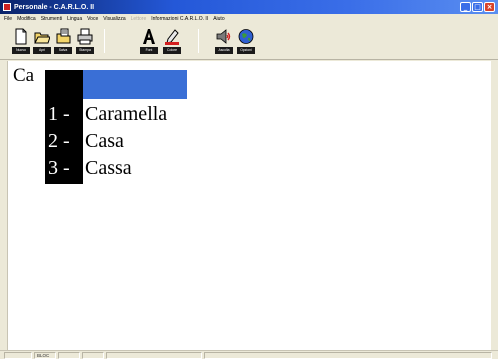 The height and width of the screenshot is (359, 498). I want to click on color-button-label: Colore, so click(172, 50).